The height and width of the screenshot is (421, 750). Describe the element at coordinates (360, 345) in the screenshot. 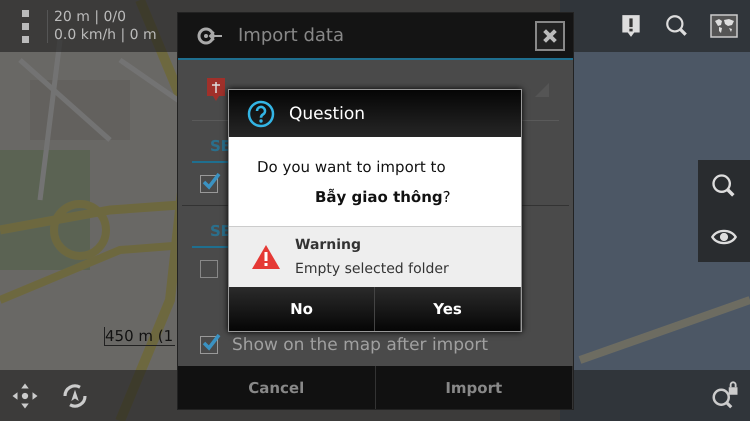

I see `checkbox-label: Show on the map after import` at that location.